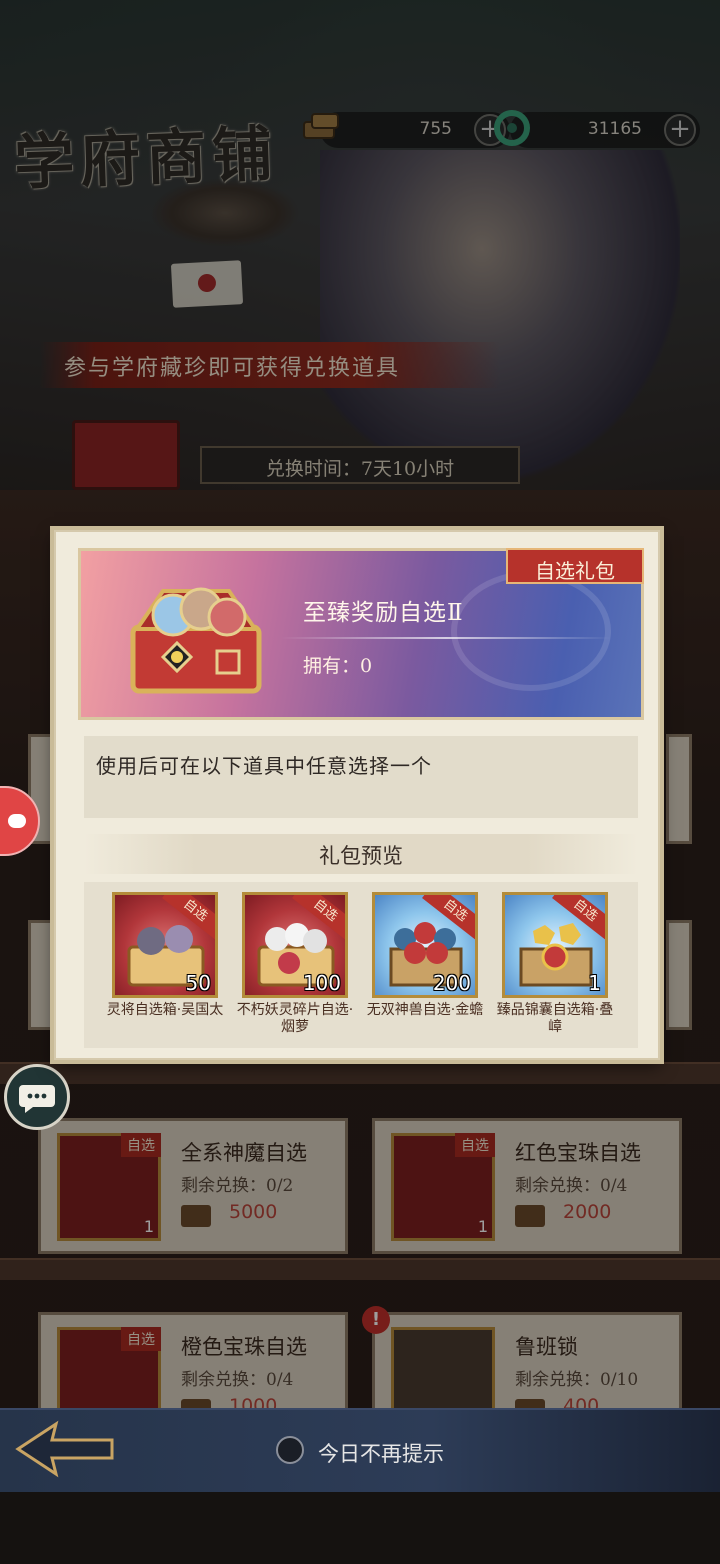  I want to click on bottom-filler, so click(360, 1528).